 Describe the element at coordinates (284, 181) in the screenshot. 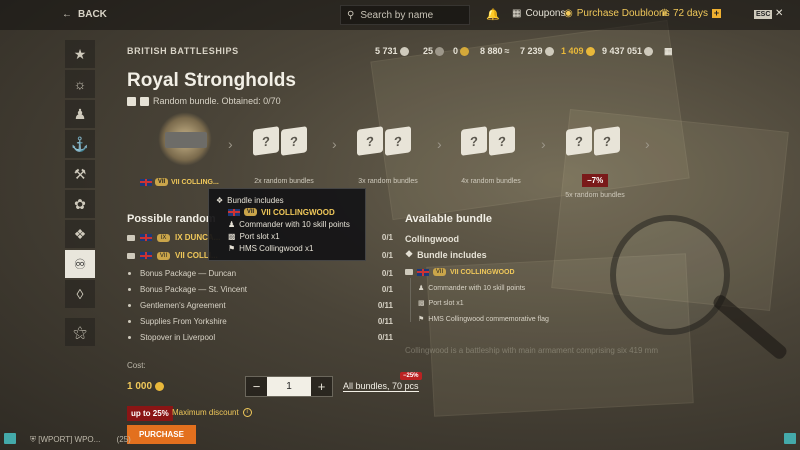

I see `bundle-option-2x-label: 2x random bundles` at that location.